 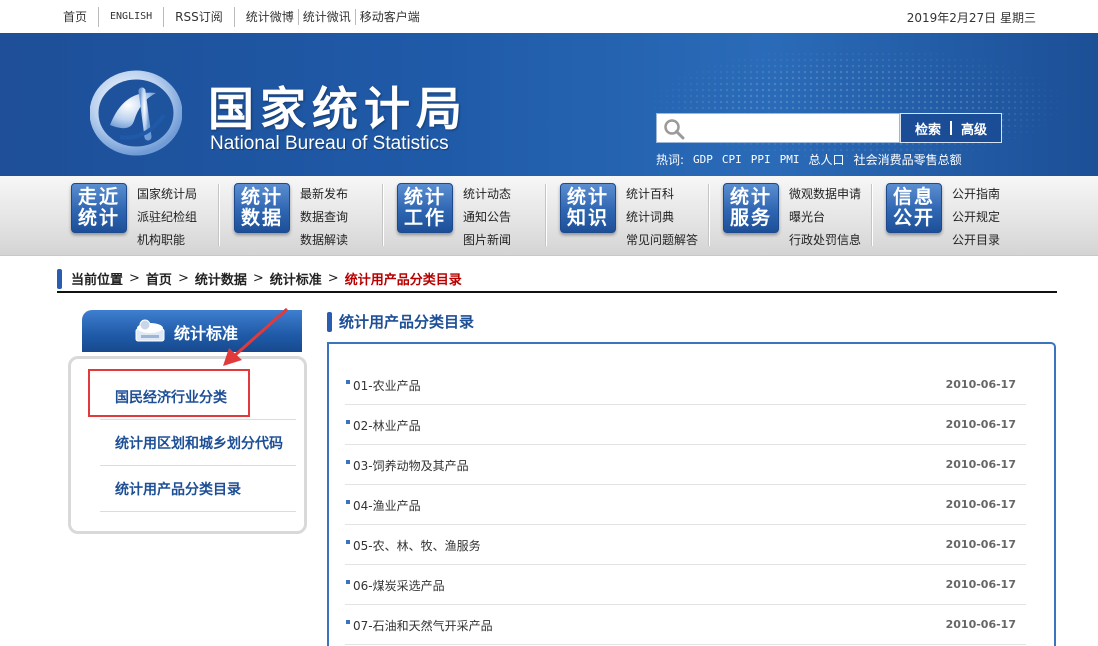 I want to click on list-item-title: 06-煤炭采选产品, so click(x=399, y=585).